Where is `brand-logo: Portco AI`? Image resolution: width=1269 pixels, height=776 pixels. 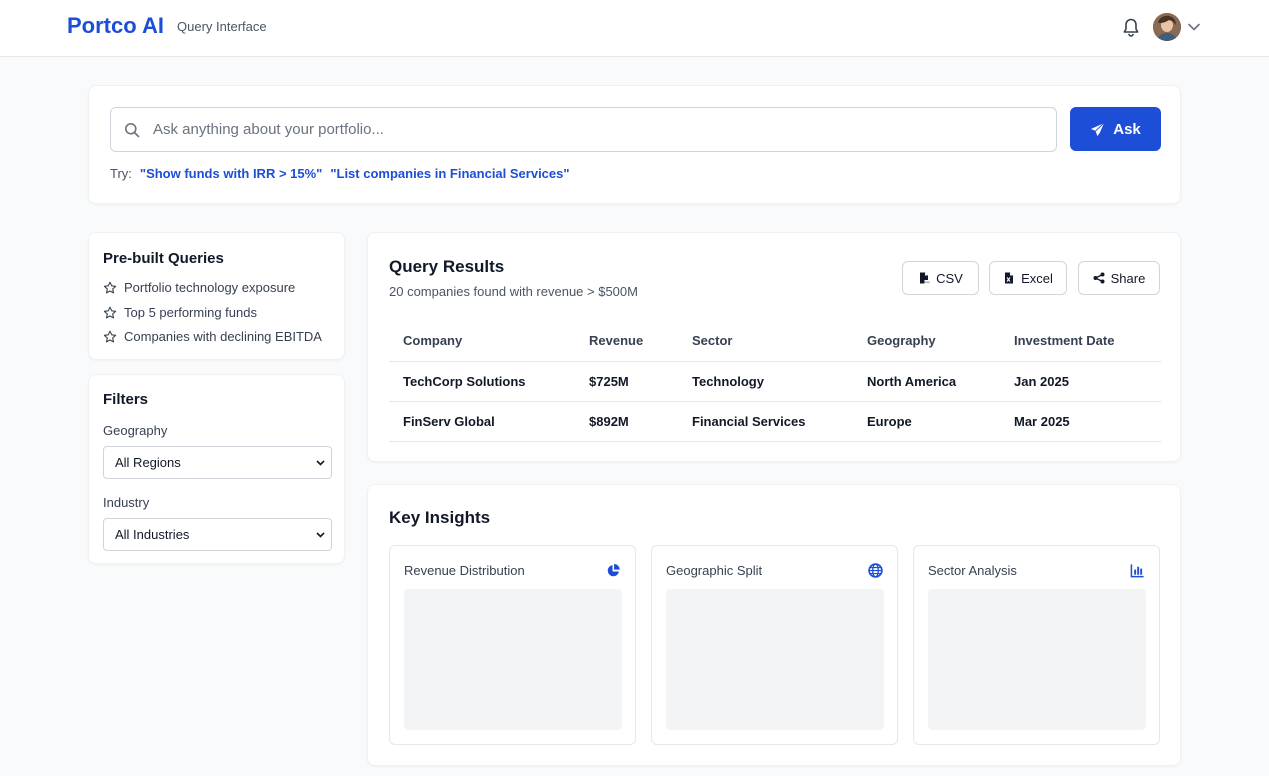 brand-logo: Portco AI is located at coordinates (115, 26).